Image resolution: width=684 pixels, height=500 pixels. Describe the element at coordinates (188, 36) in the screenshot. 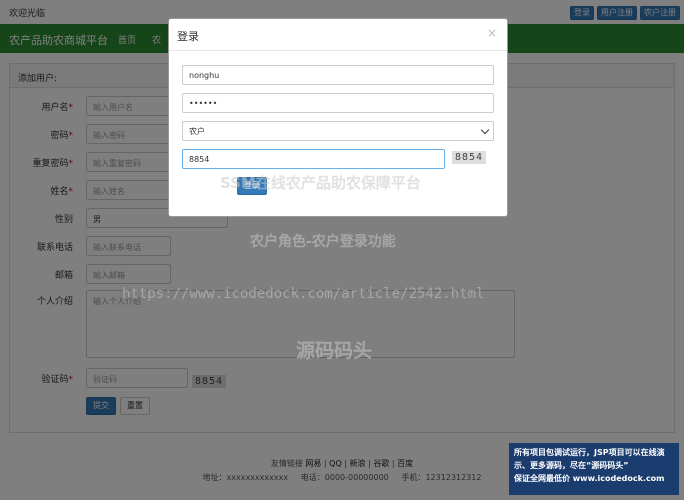

I see `modal-title: 登录` at that location.